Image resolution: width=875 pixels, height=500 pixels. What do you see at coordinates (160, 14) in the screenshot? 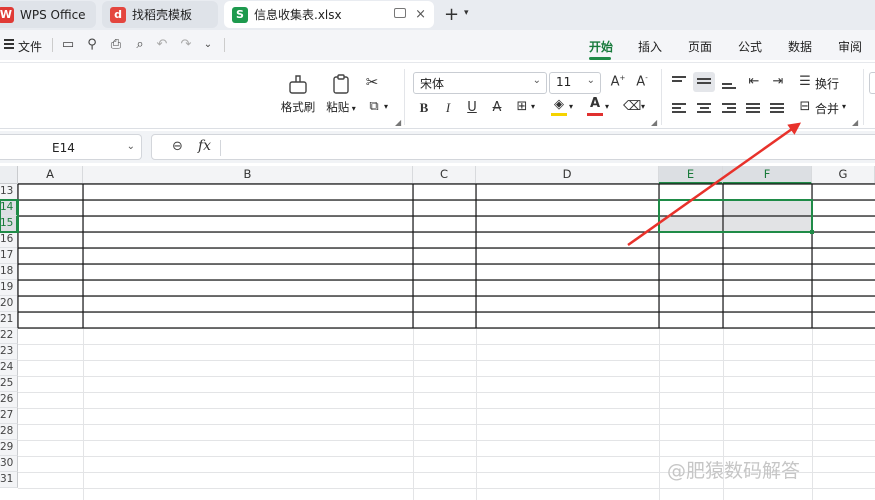
I see `tab-template: d 找稻壳模板` at bounding box center [160, 14].